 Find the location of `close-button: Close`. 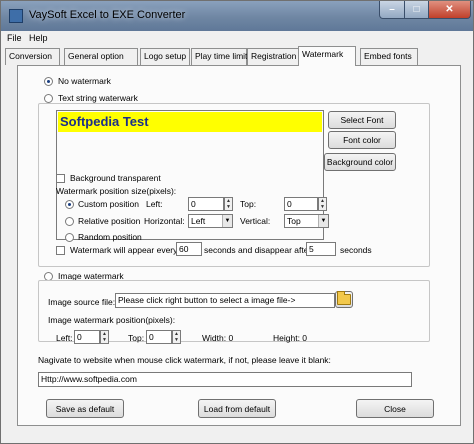

close-button: Close is located at coordinates (395, 408).